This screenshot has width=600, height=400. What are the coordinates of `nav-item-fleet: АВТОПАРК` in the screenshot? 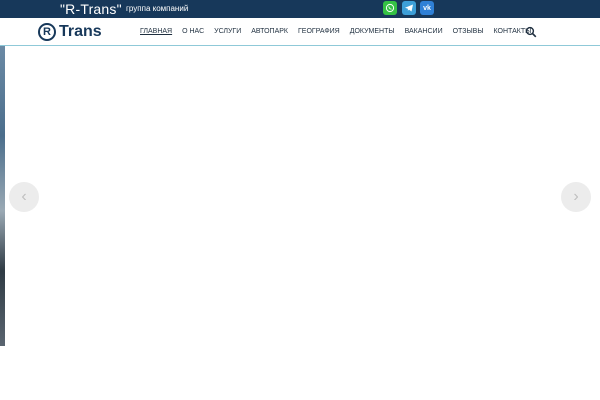 It's located at (269, 31).